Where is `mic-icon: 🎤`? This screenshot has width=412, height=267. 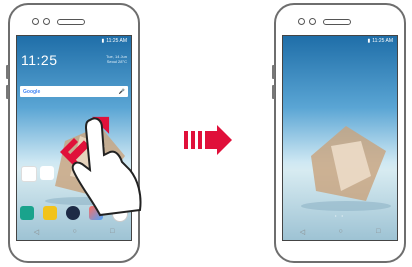
mic-icon: 🎤 is located at coordinates (122, 92).